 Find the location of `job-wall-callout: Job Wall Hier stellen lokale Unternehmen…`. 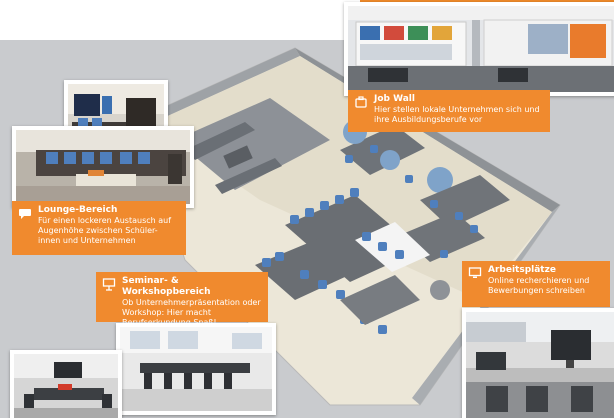

job-wall-callout: Job Wall Hier stellen lokale Unternehmen… is located at coordinates (449, 111).